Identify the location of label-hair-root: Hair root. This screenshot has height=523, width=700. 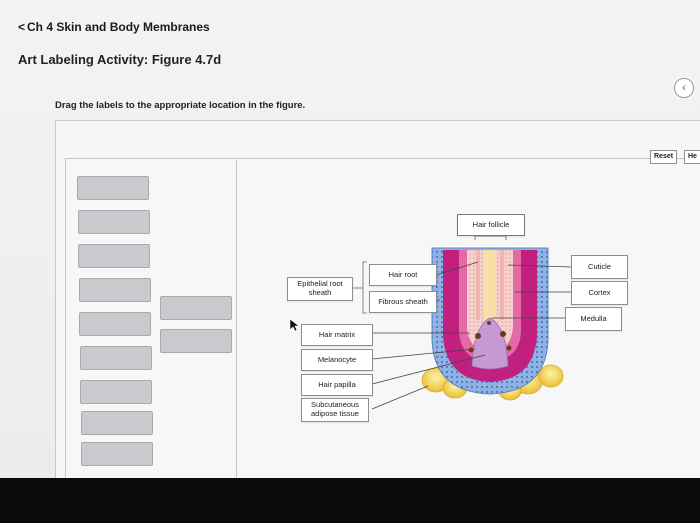
(403, 275).